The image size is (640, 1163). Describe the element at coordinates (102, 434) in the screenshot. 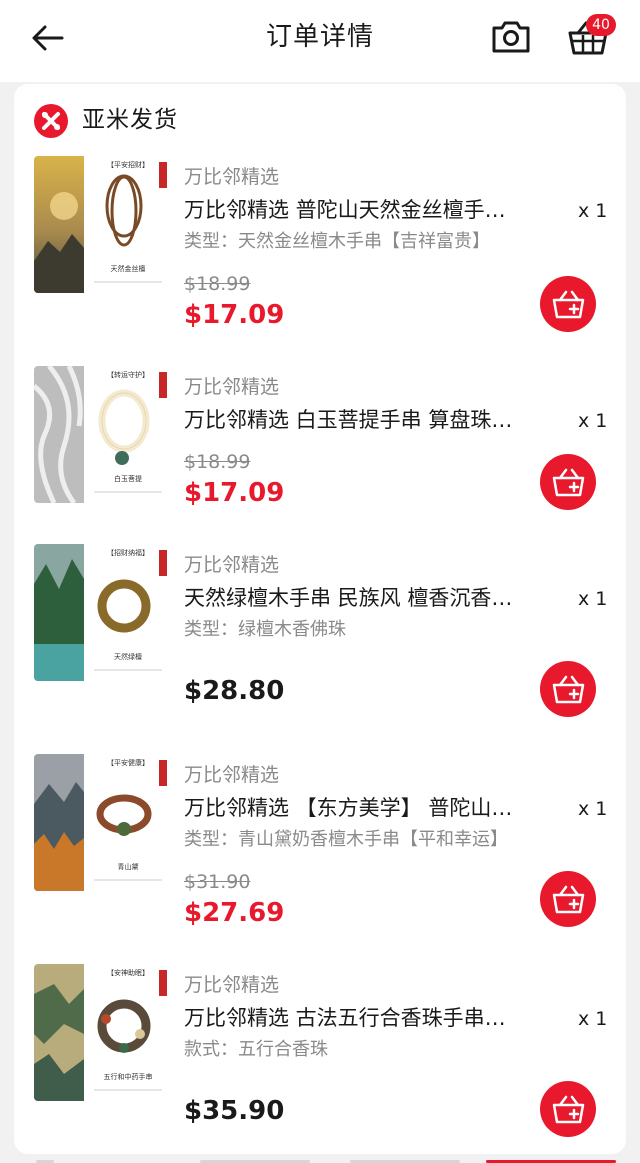

I see `product-thumbnail: 【转运守护】 白玉菩提` at that location.